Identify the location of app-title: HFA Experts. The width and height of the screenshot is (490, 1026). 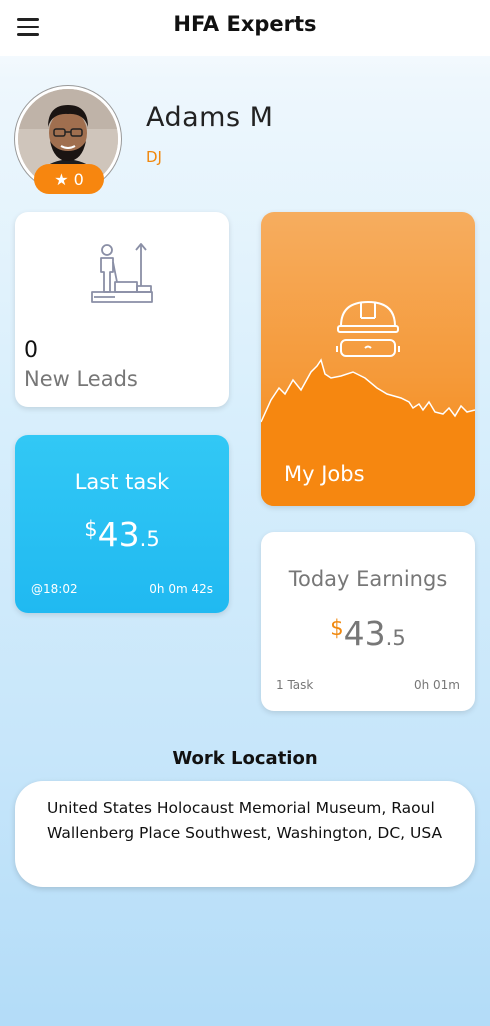
(245, 24).